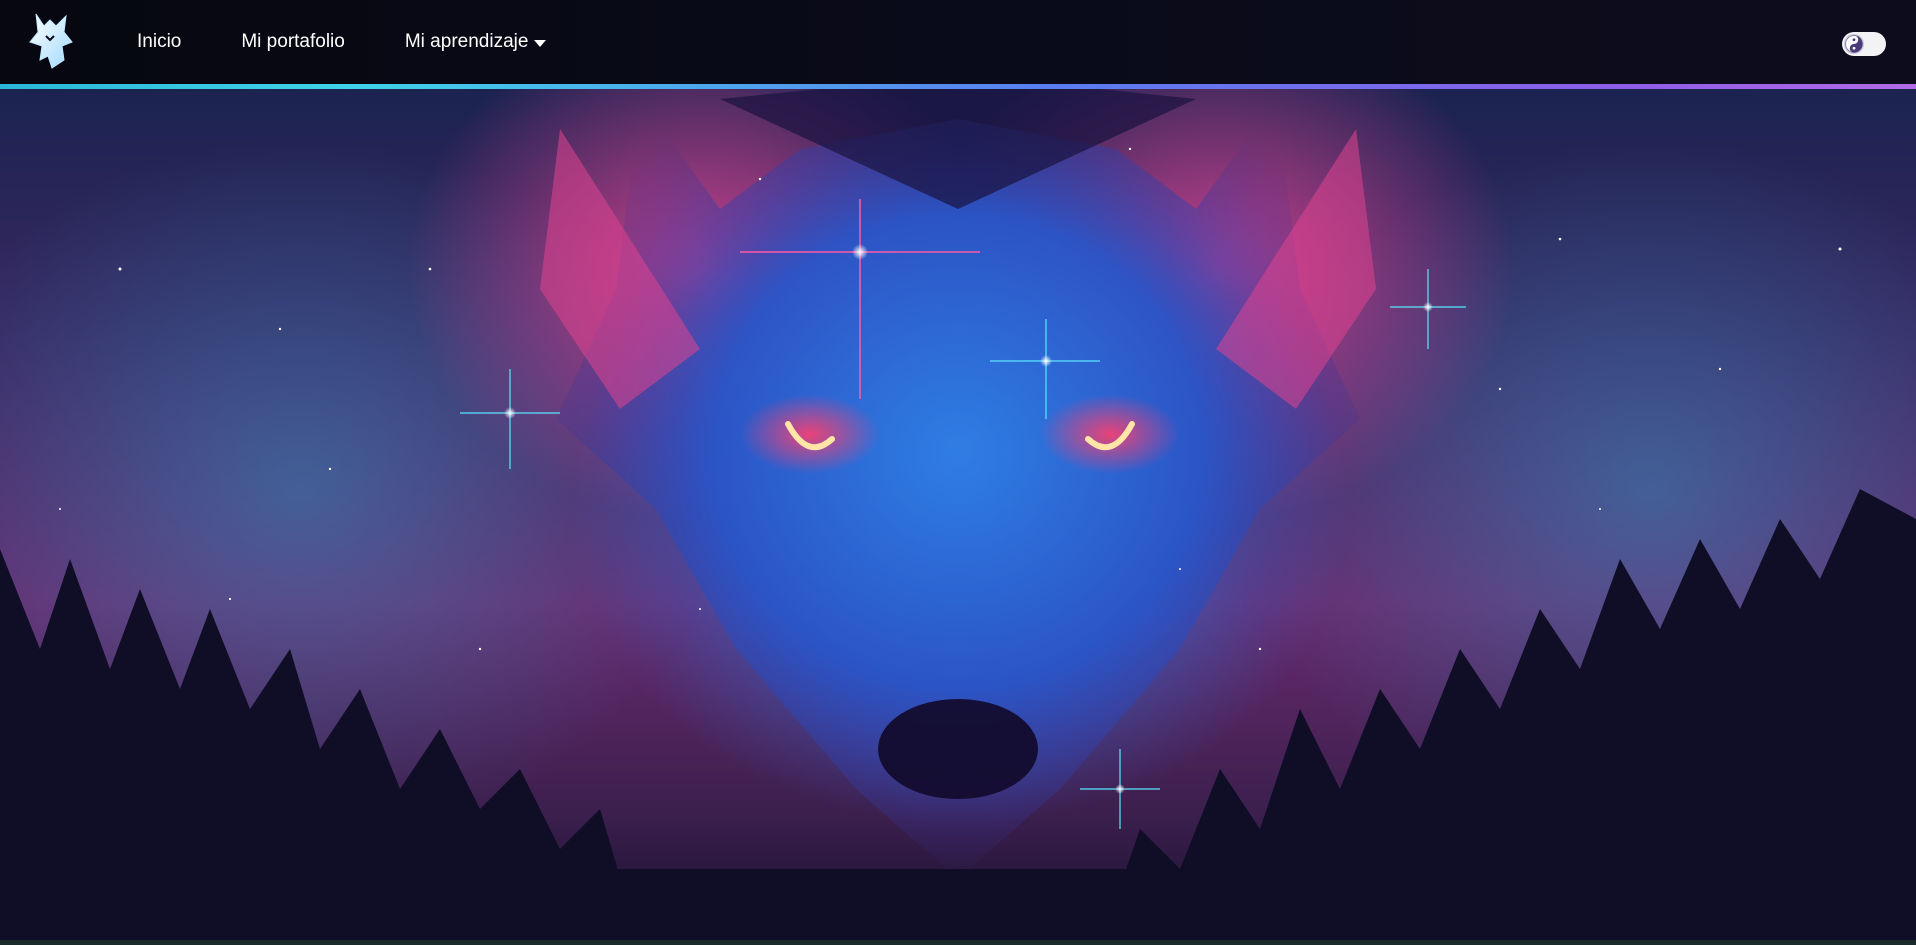 This screenshot has height=945, width=1916. Describe the element at coordinates (466, 41) in the screenshot. I see `nav-item-mi-aprendizaje-label: Mi aprendizaje` at that location.